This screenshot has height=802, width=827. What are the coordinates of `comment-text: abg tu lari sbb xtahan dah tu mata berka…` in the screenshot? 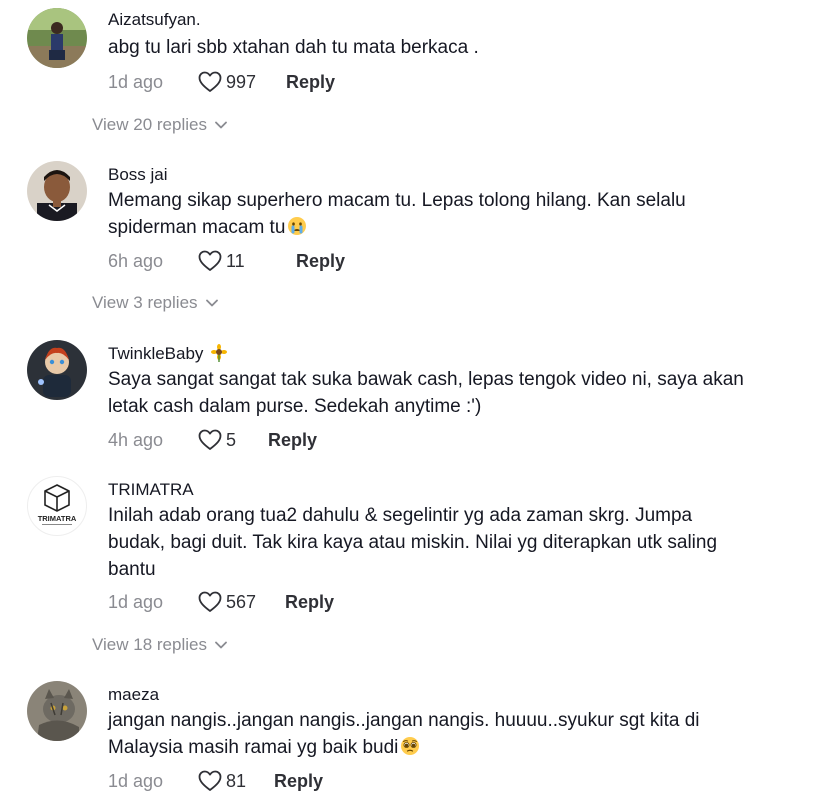 It's located at (293, 47).